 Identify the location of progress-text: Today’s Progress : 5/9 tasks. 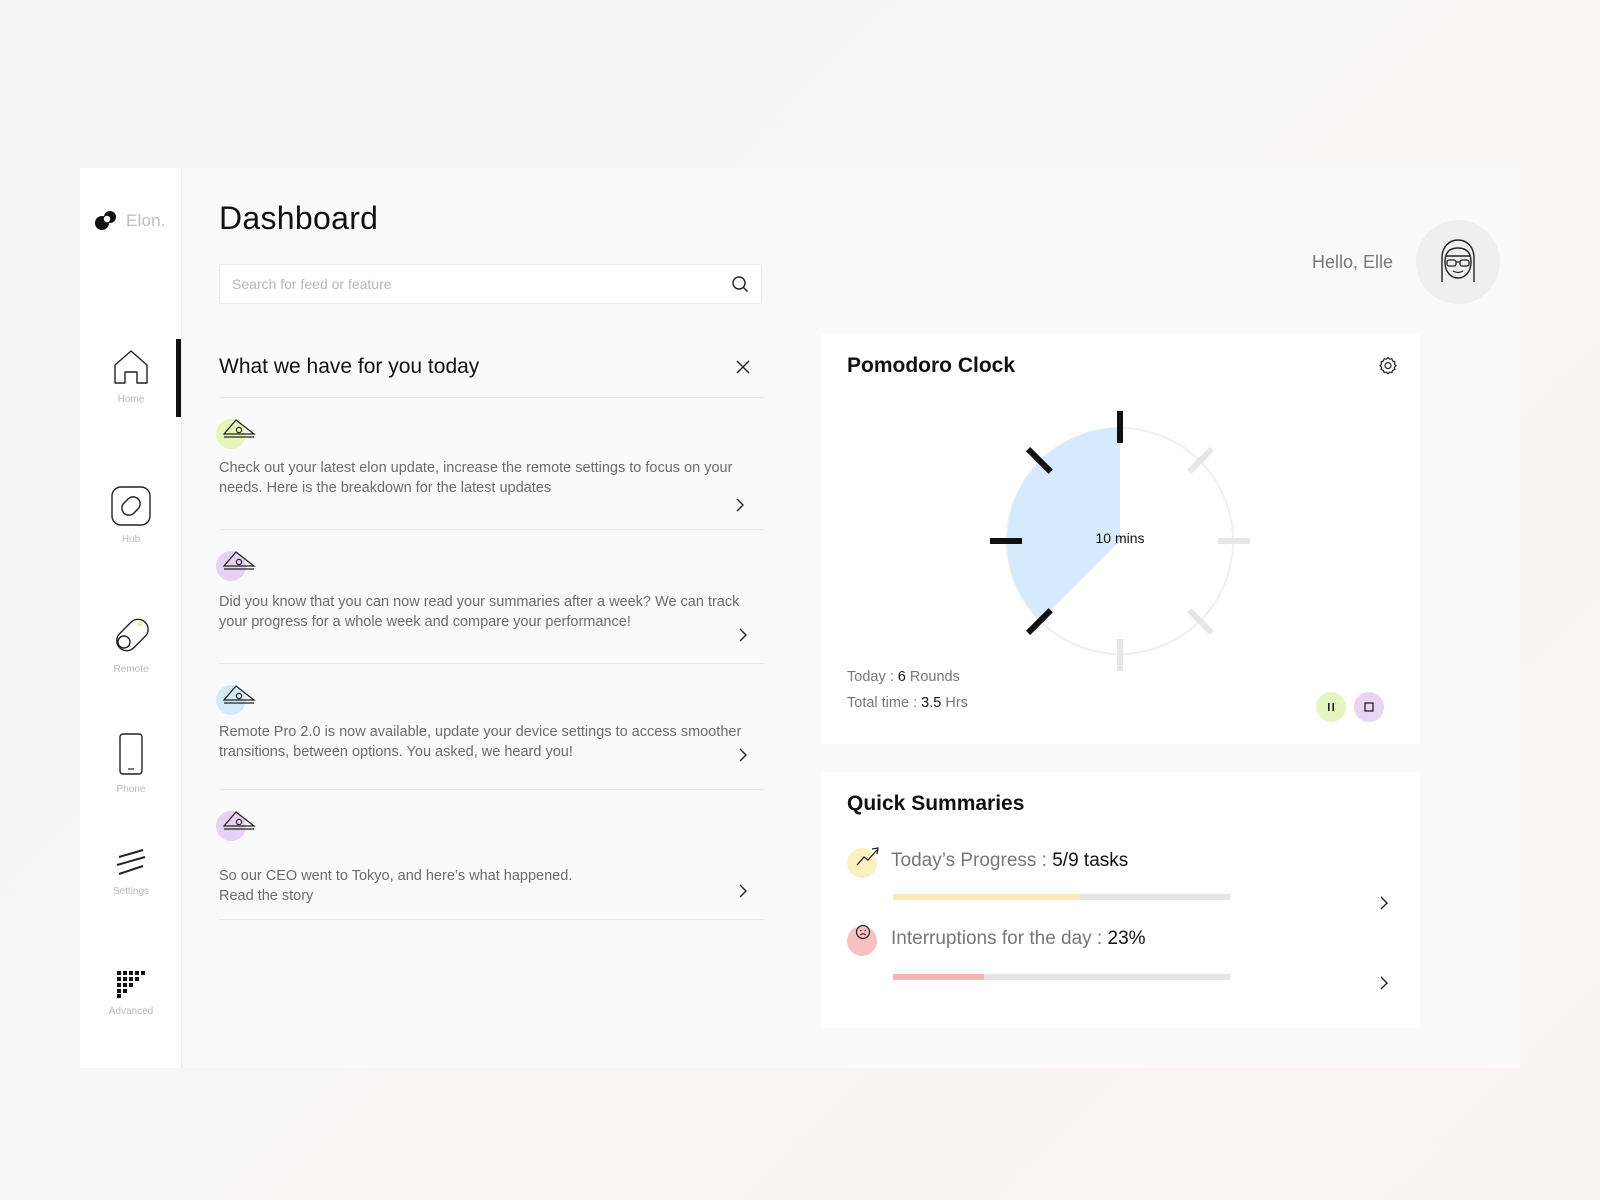
(1009, 861).